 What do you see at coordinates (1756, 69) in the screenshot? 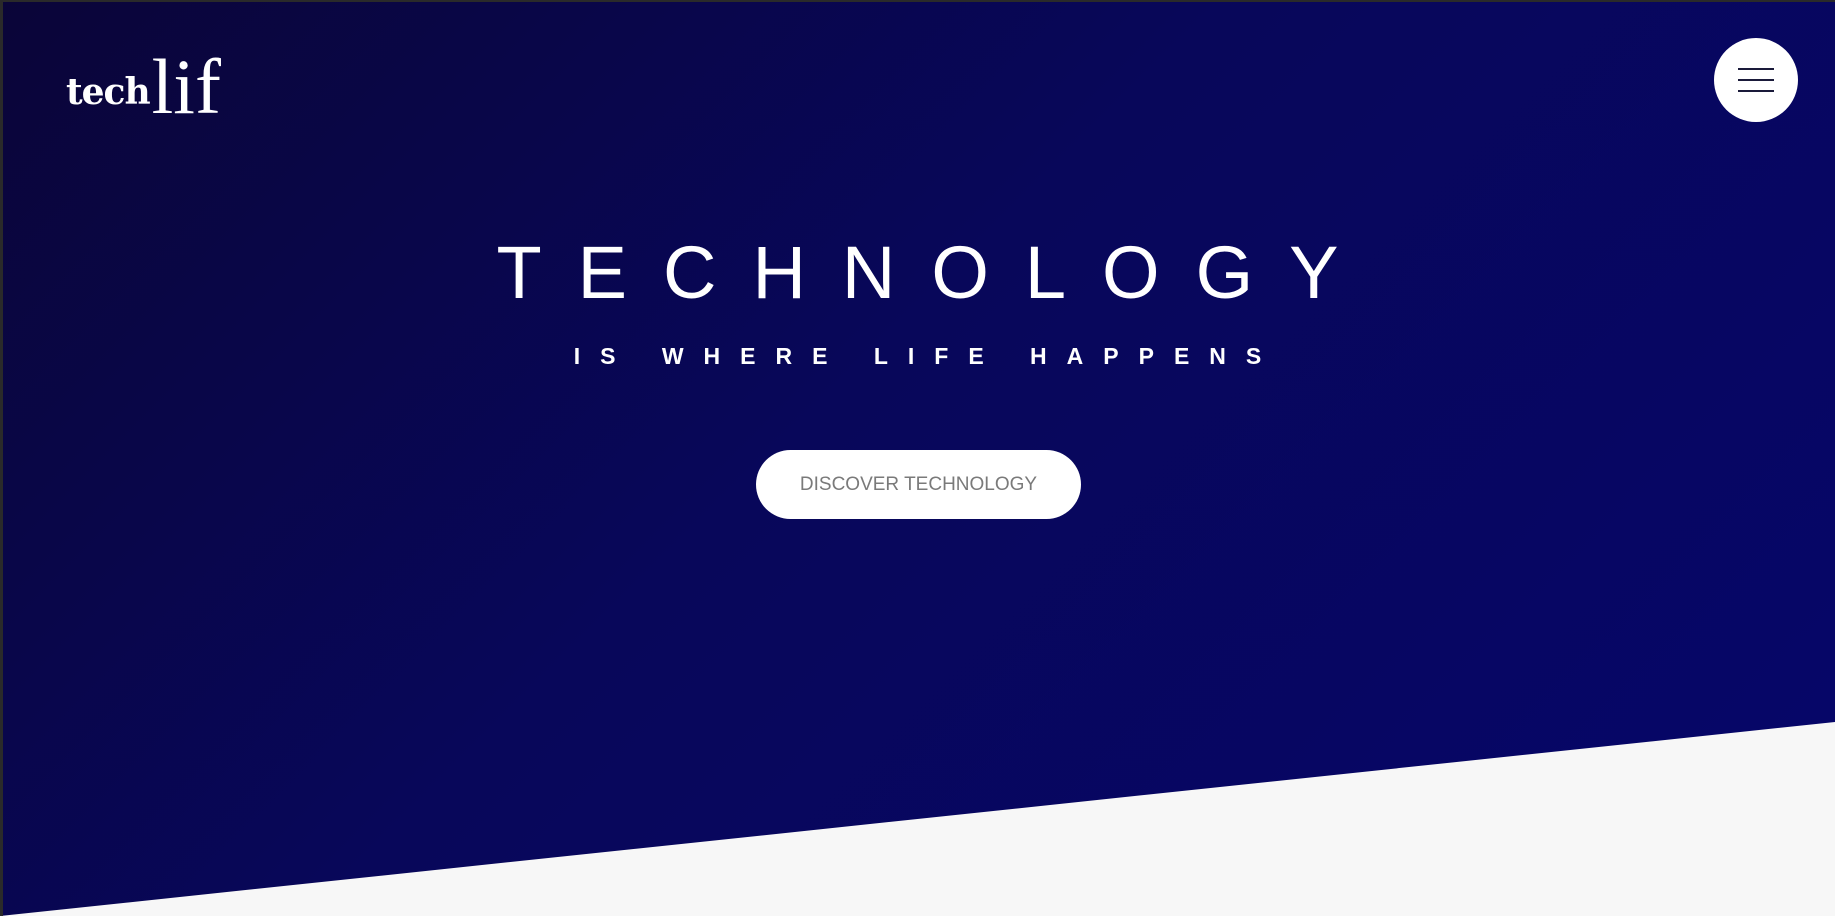
I see `hamburger-menu-icon` at bounding box center [1756, 69].